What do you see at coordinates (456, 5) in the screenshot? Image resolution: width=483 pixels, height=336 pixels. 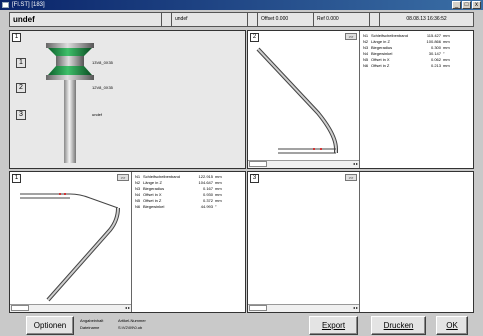 I see `minimize-button: _` at bounding box center [456, 5].